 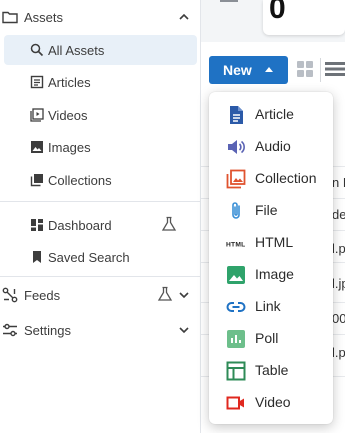 I want to click on bookmark-icon, so click(x=37, y=257).